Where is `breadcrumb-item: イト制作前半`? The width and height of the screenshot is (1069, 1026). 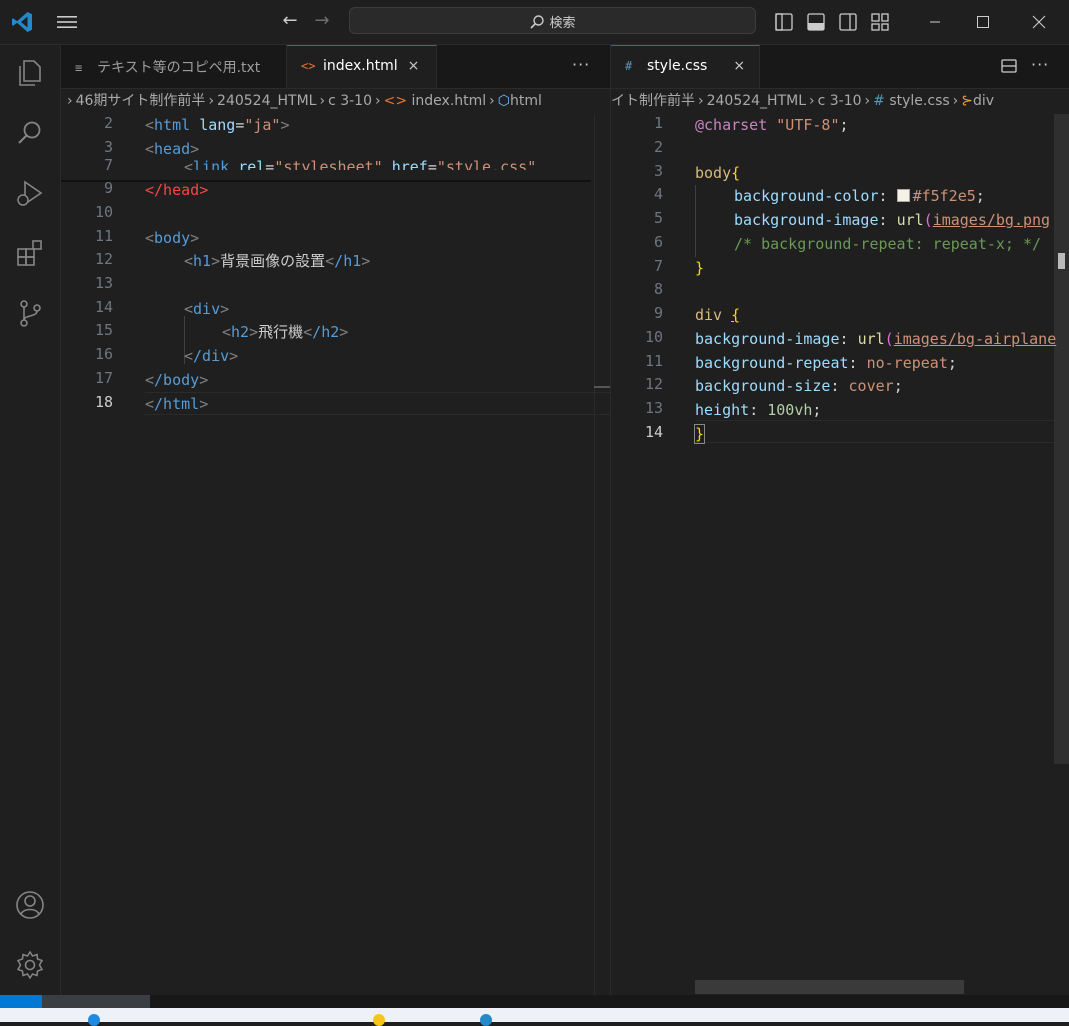
breadcrumb-item: イト制作前半 is located at coordinates (653, 101).